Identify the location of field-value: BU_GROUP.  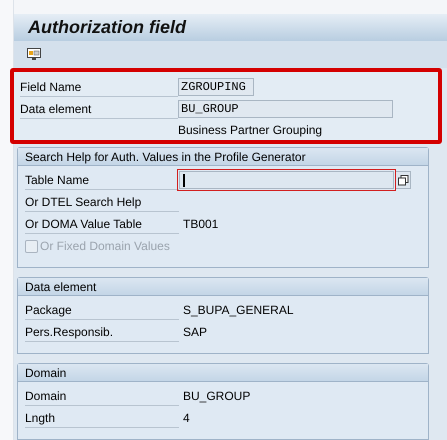
(216, 396).